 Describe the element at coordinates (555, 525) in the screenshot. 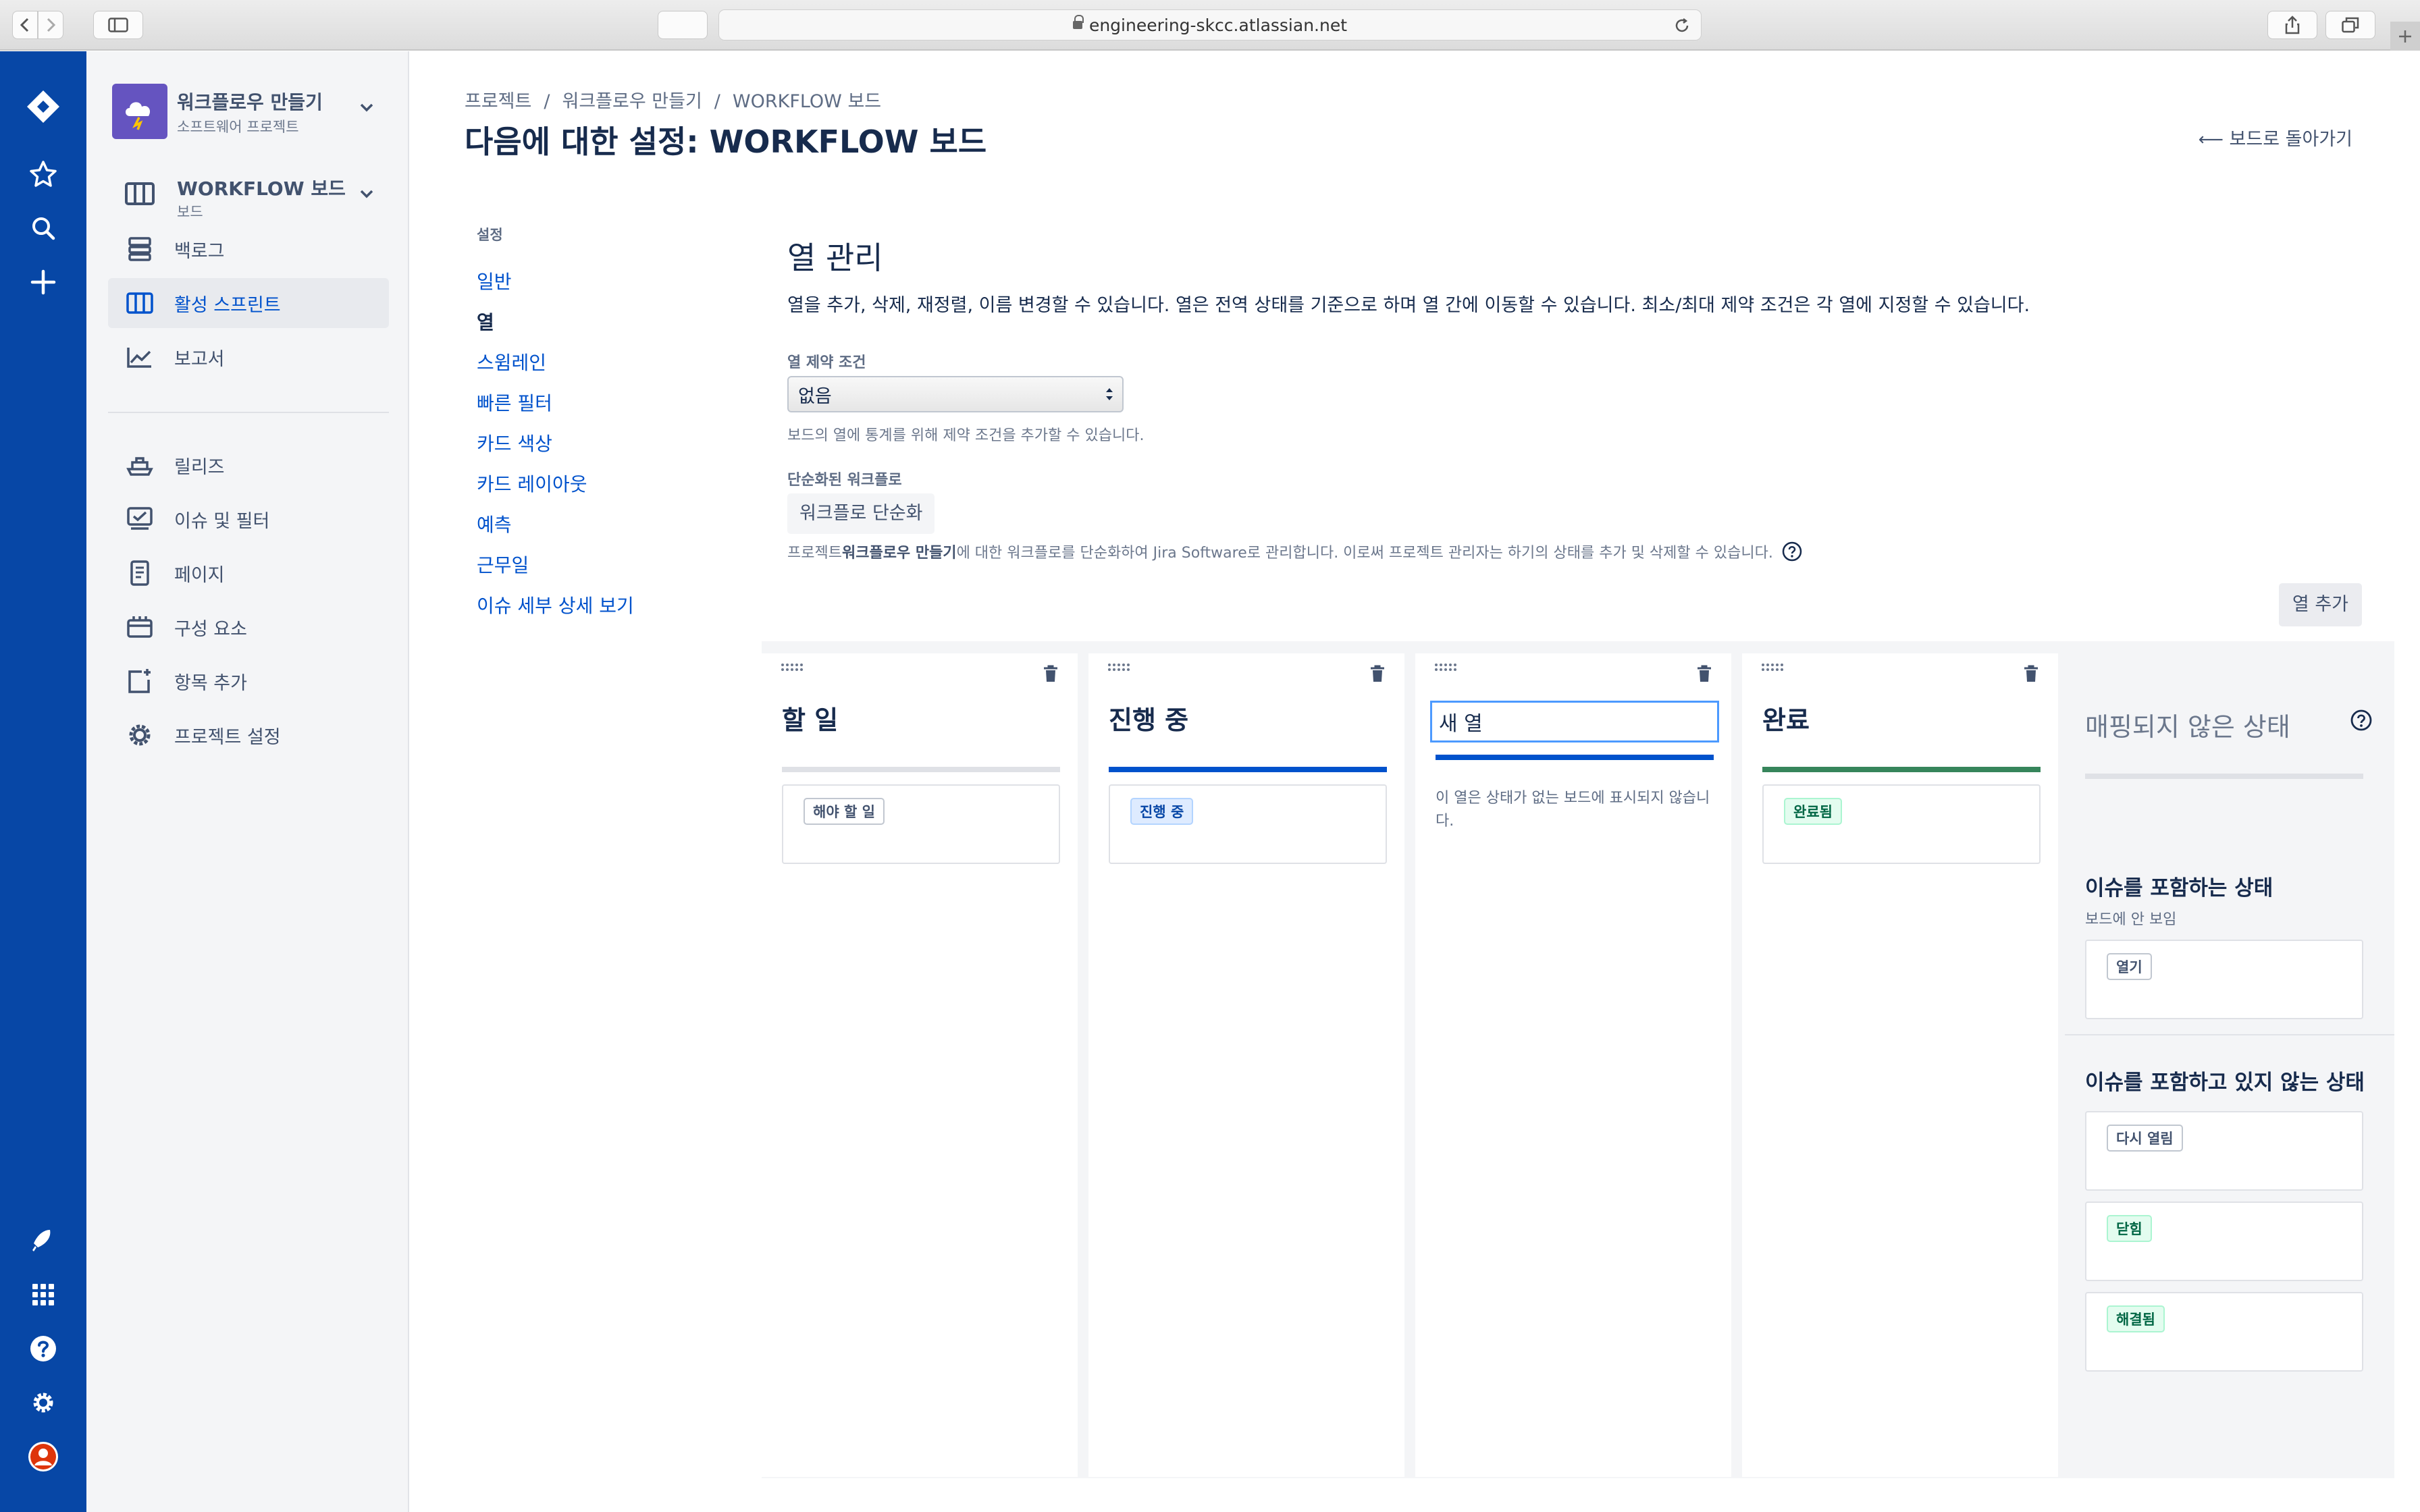

I see `settings-nav-estimation: 예측` at that location.